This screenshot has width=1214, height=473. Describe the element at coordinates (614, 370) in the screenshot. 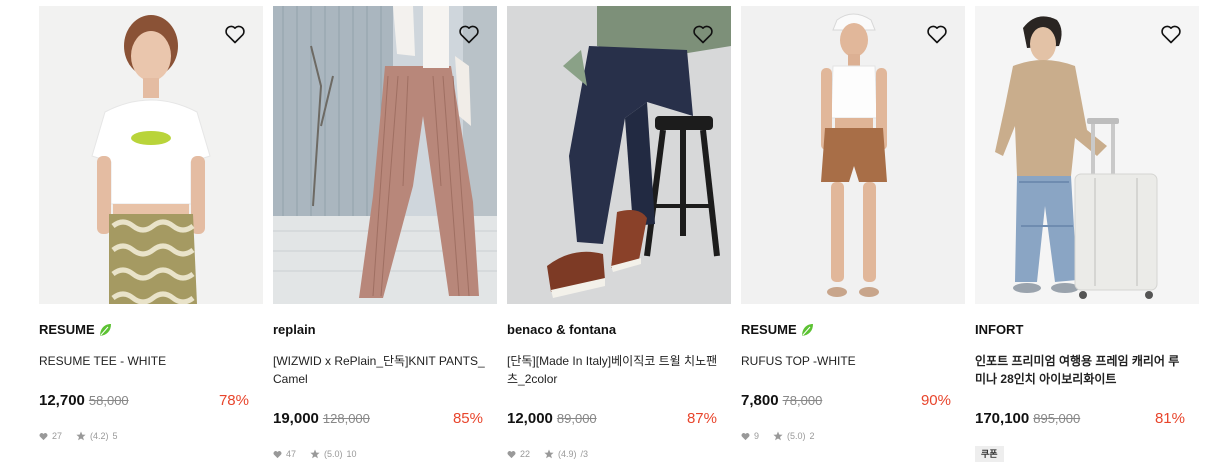

I see `product-title: [단독][Made In Italy]베이직코 트윌 치노팬츠_2color` at that location.